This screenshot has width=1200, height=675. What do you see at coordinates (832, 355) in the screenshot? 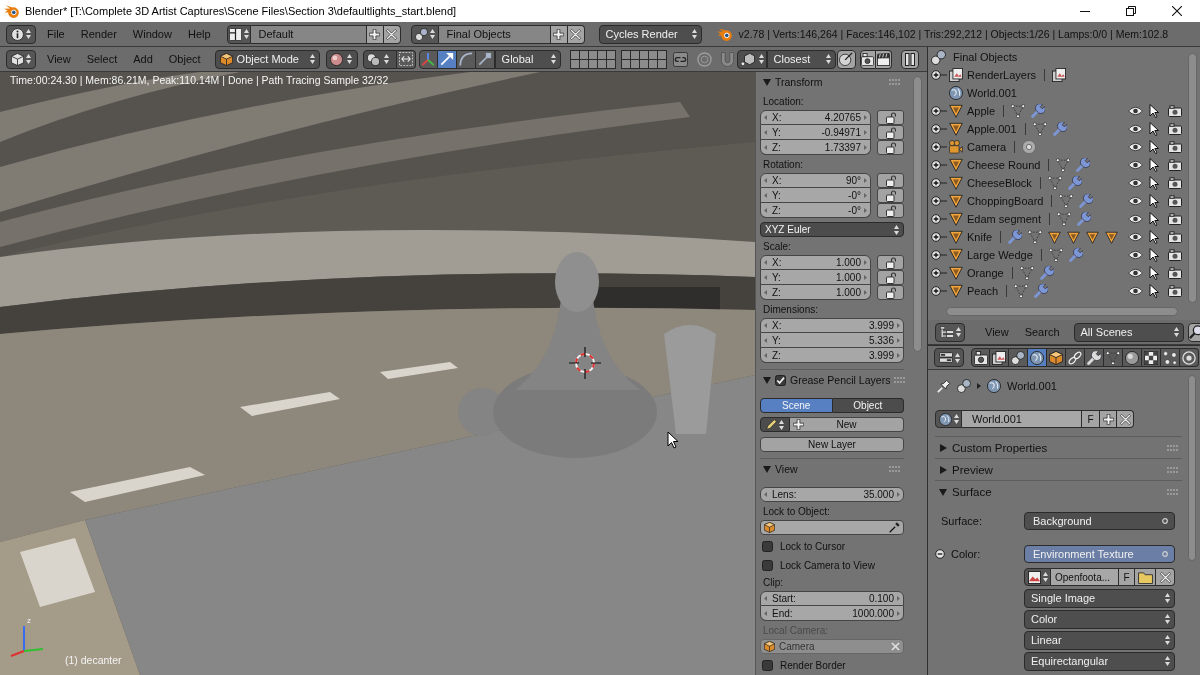
I see `number-field: Z: 3.999` at bounding box center [832, 355].